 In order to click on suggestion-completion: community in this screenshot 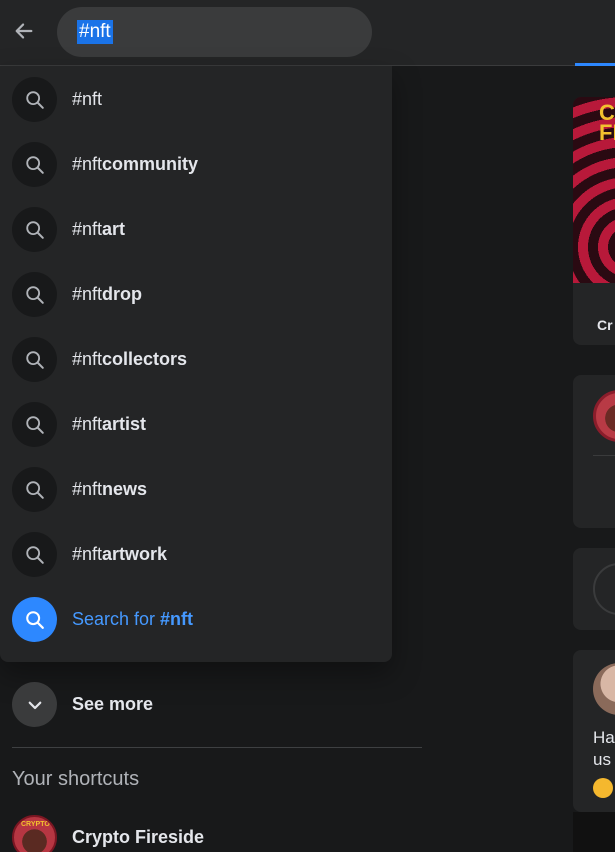, I will do `click(150, 164)`.